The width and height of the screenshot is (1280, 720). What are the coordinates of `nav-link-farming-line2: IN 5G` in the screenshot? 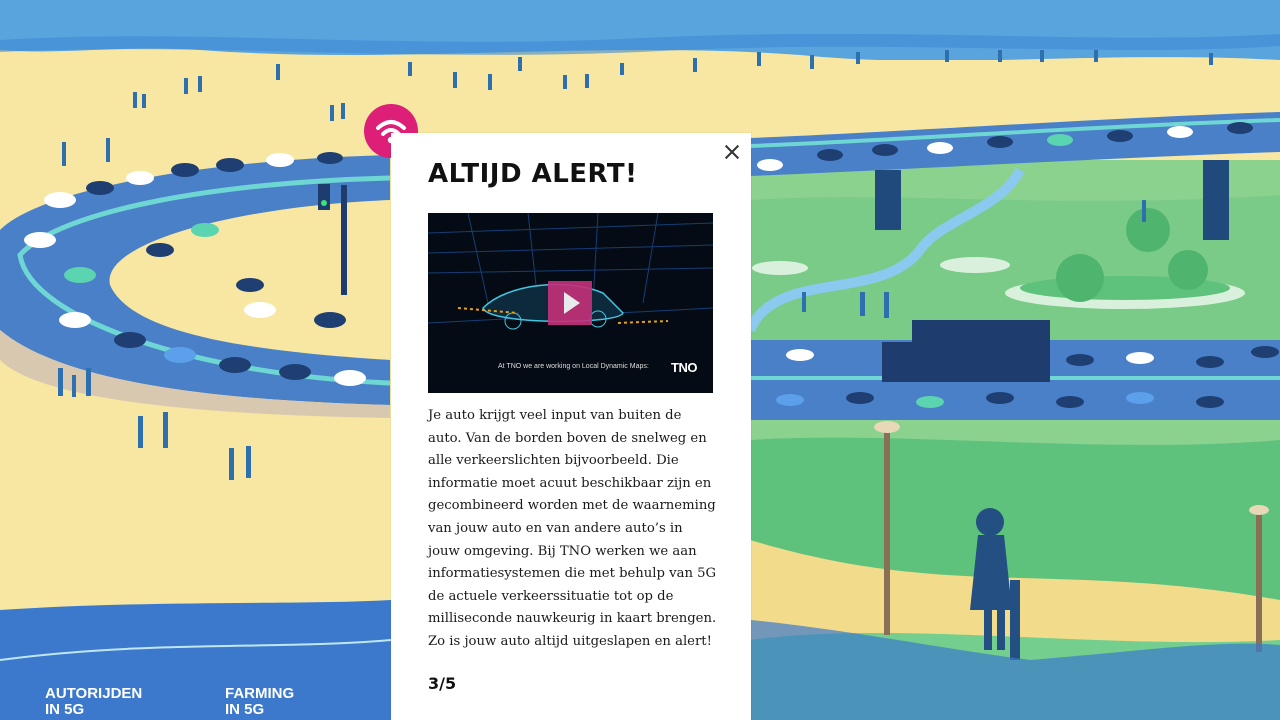 It's located at (245, 709).